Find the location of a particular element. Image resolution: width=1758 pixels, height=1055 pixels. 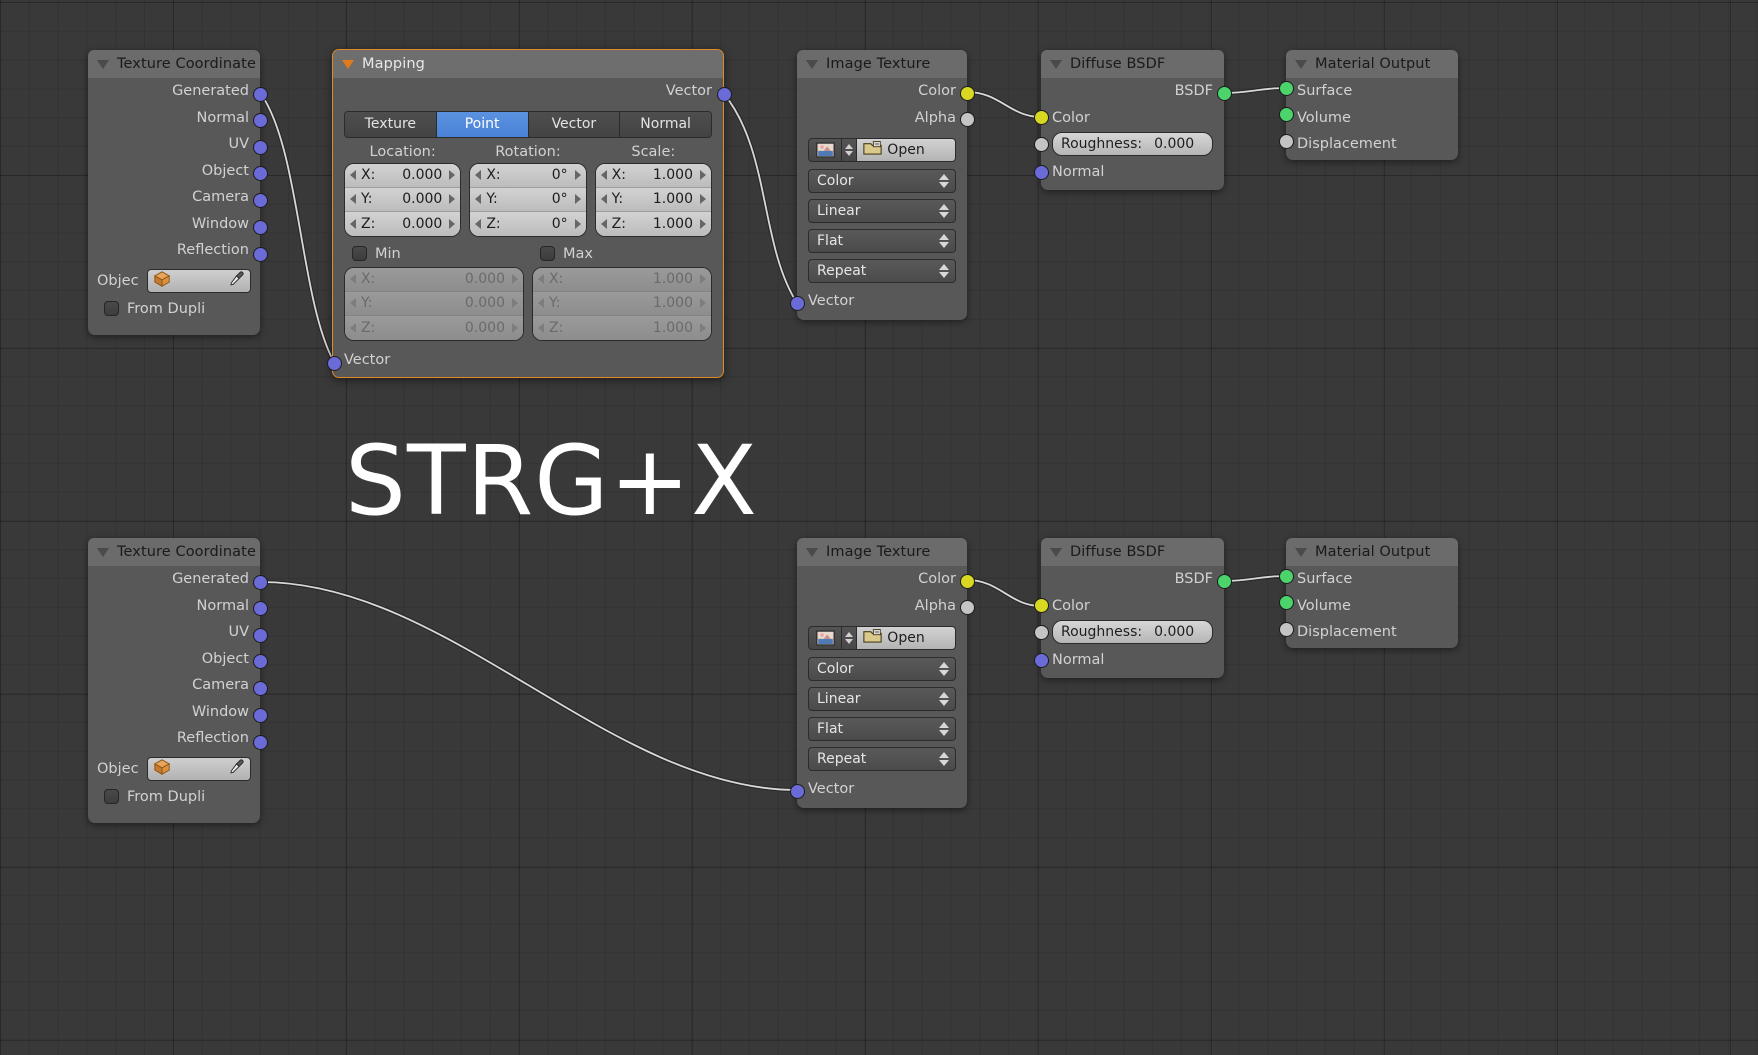

node-header-image-texture-bottom: Image Texture is located at coordinates (882, 552).